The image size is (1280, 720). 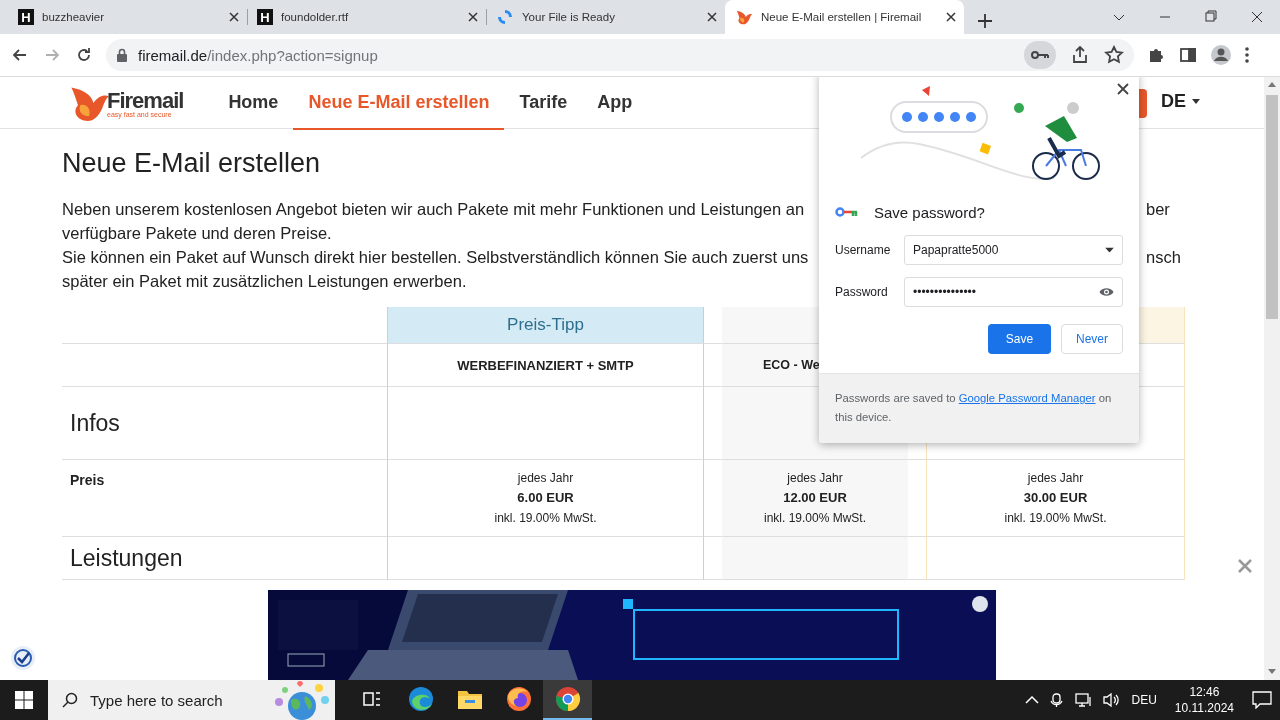 What do you see at coordinates (315, 17) in the screenshot?
I see `tab-title: foundolder.rtf` at bounding box center [315, 17].